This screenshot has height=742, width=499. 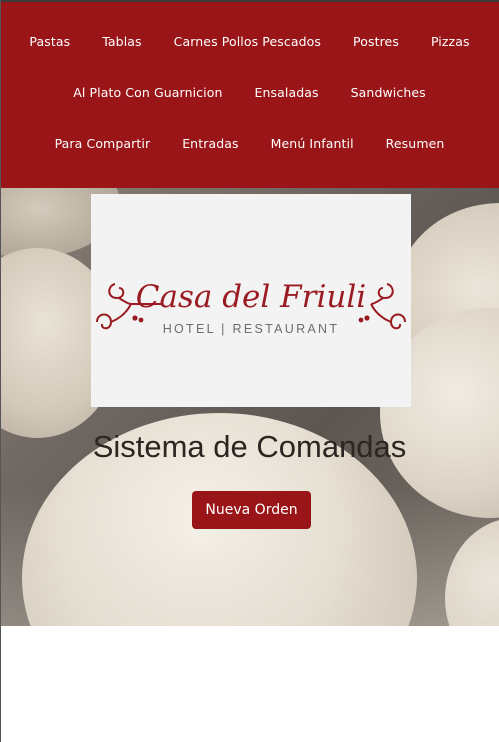 What do you see at coordinates (103, 144) in the screenshot?
I see `nav-link-para-compartir: Para Compartir` at bounding box center [103, 144].